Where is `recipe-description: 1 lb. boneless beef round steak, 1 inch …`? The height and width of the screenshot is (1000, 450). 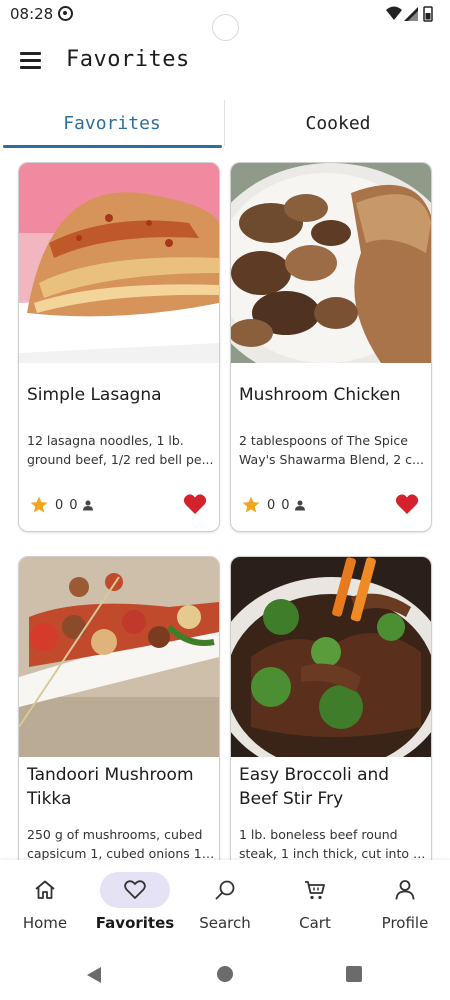 recipe-description: 1 lb. boneless beef round steak, 1 inch … is located at coordinates (333, 842).